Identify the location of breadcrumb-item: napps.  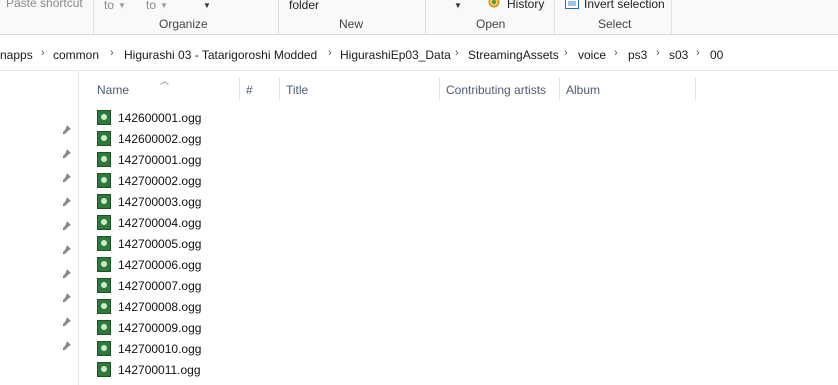
(16, 55).